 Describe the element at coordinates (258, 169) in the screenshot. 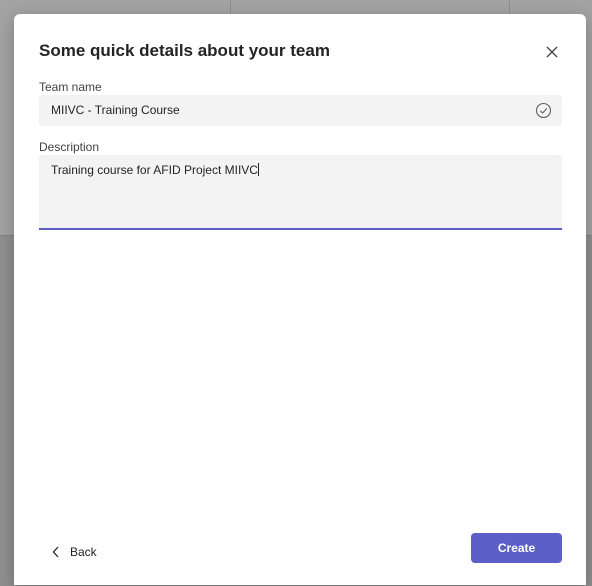

I see `text-cursor` at that location.